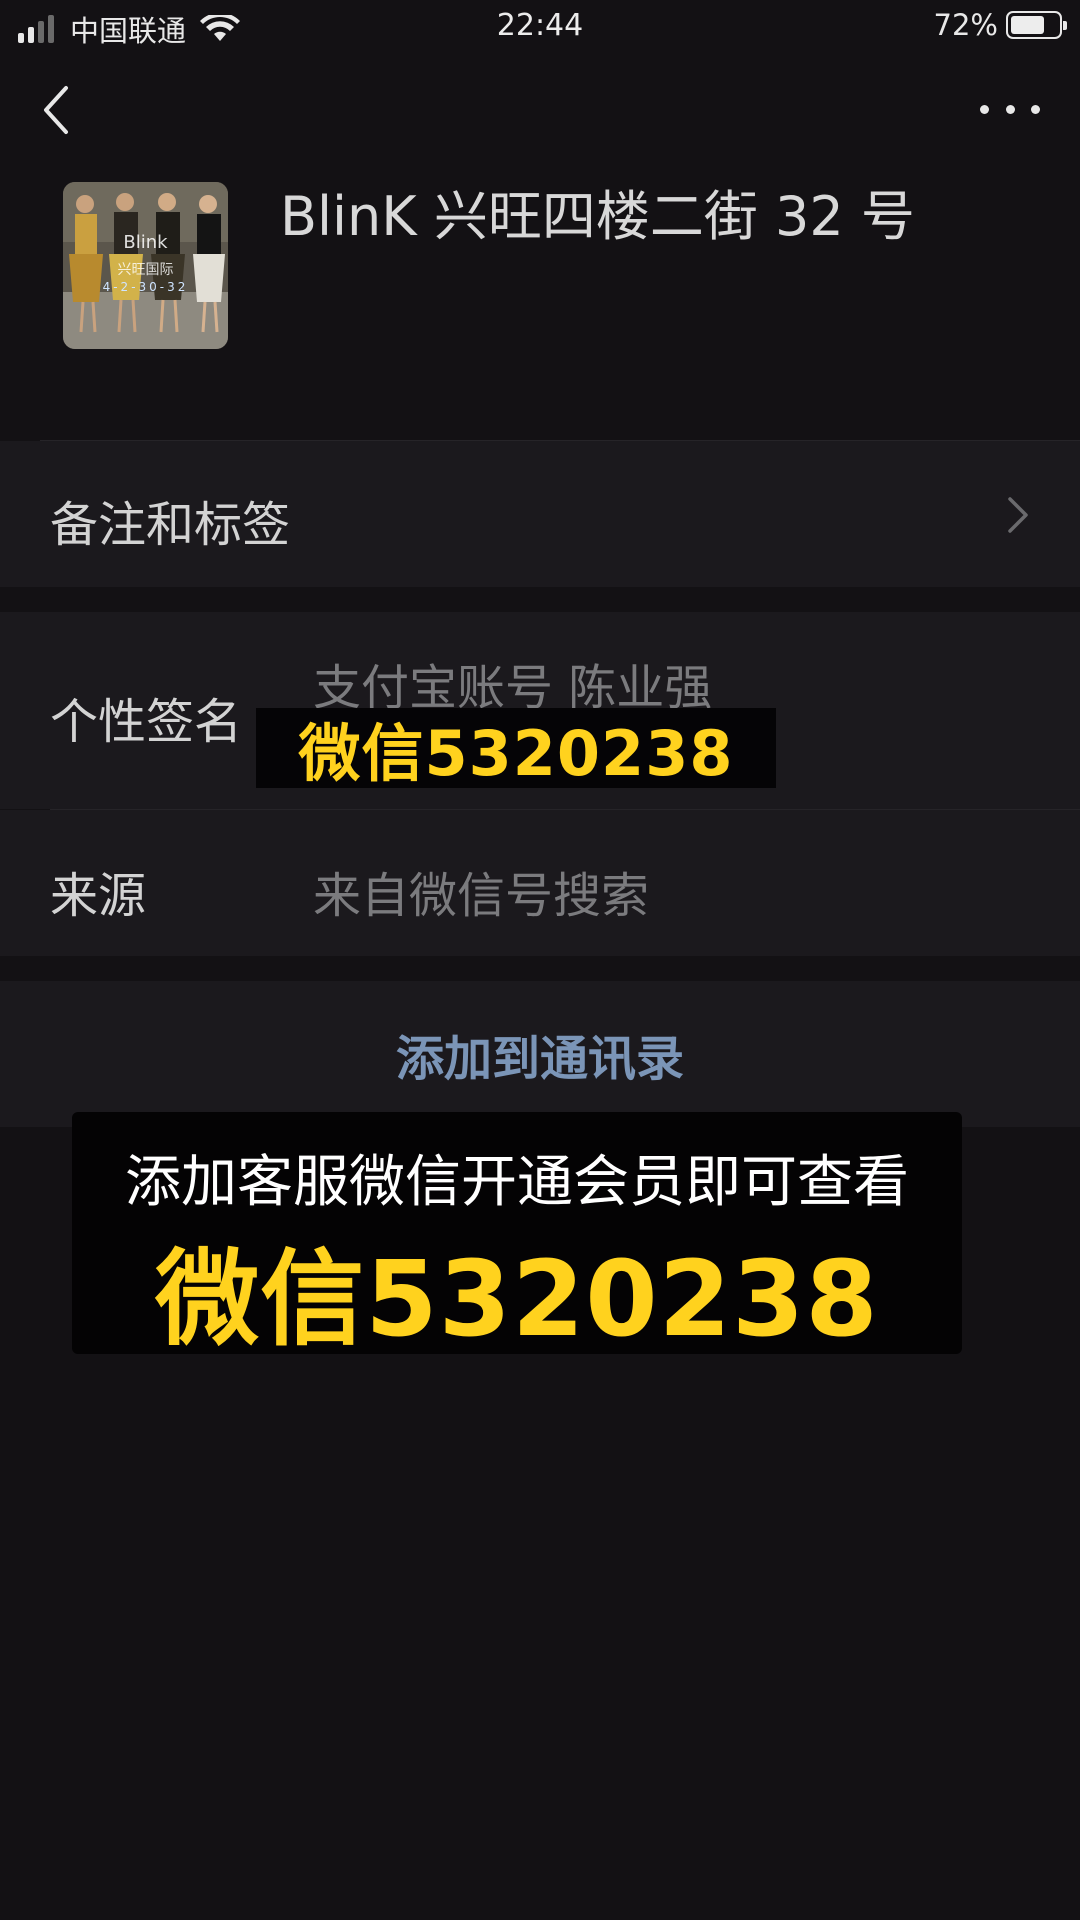 This screenshot has height=1920, width=1080. I want to click on avatar: Blink 兴旺国际 4-2-30-32, so click(145, 265).